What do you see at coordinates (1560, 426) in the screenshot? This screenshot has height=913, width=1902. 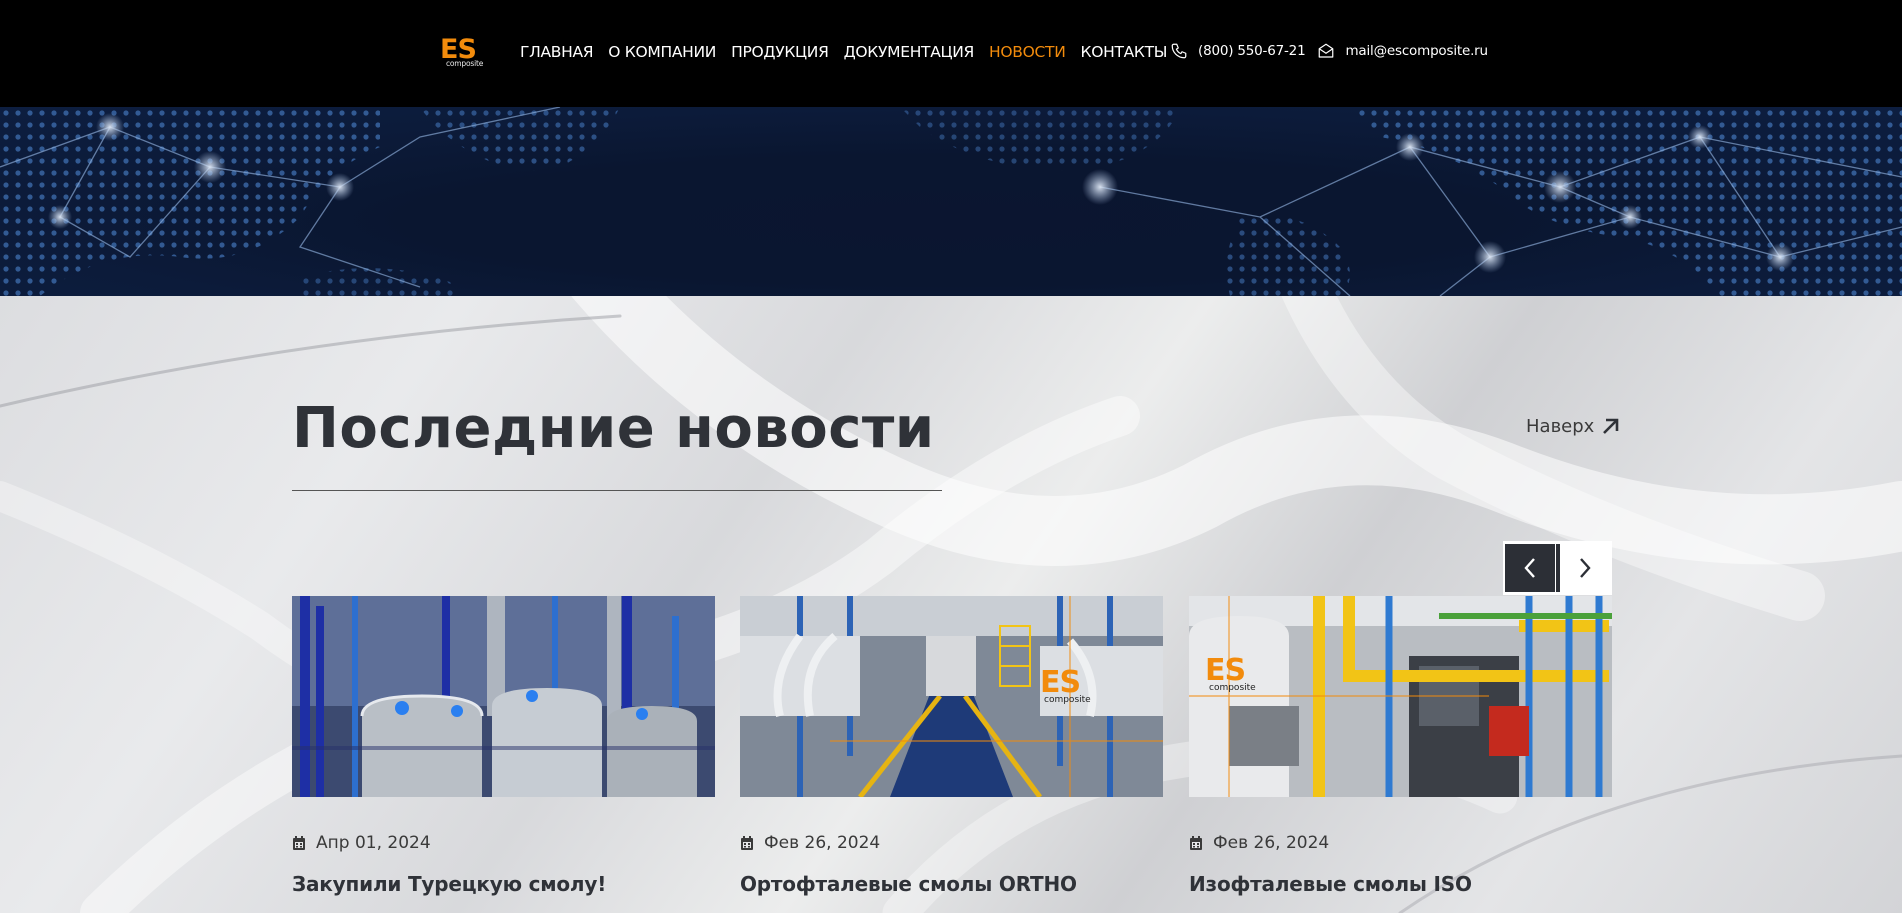 I see `back-to-top-label: Наверх` at bounding box center [1560, 426].